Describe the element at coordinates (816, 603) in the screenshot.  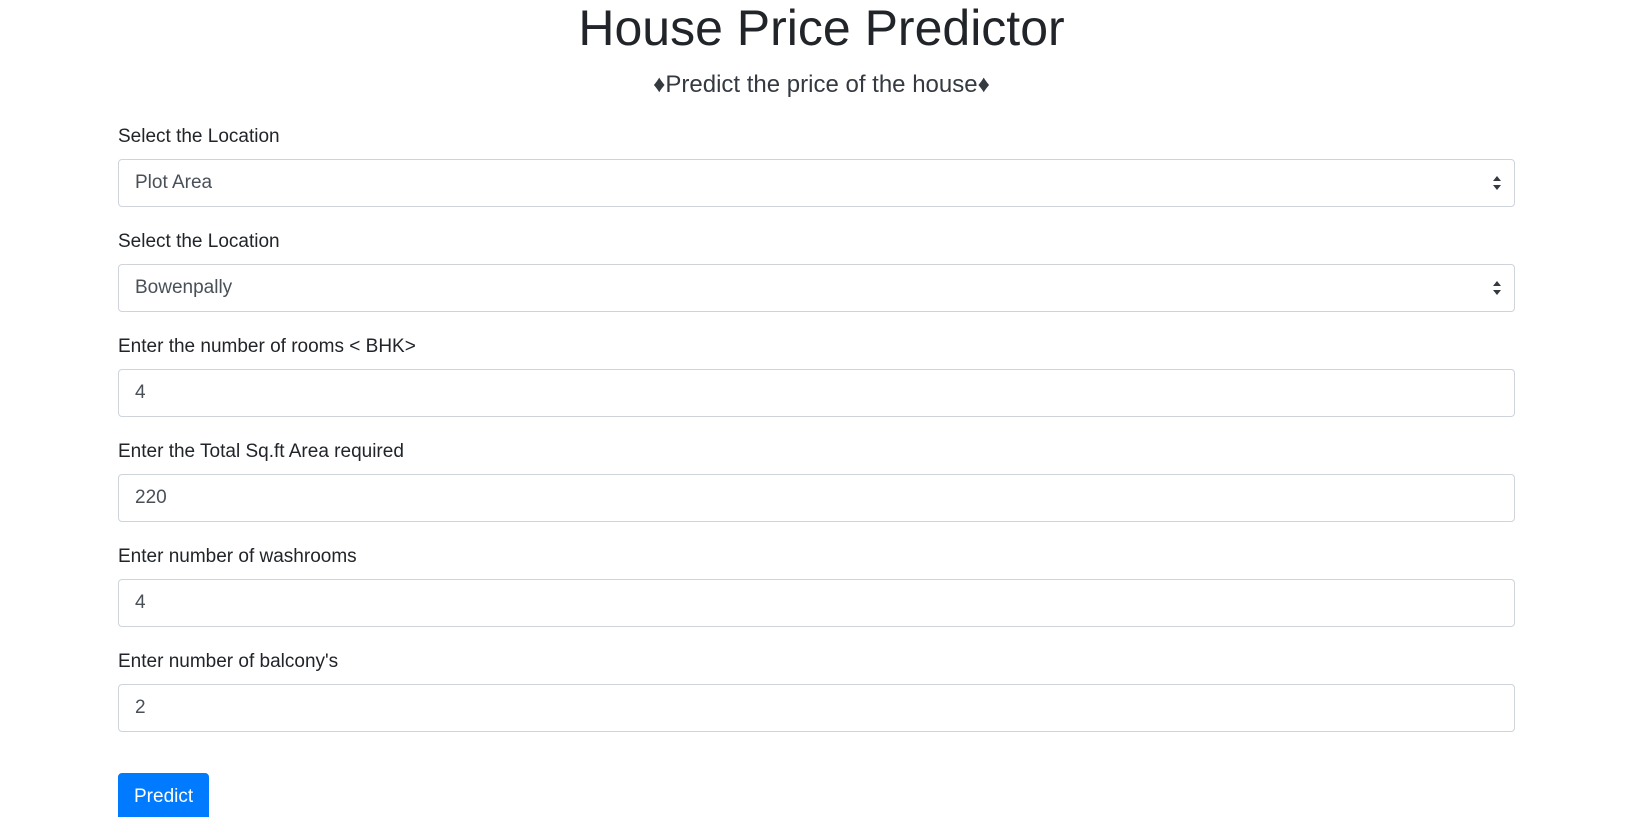
I see `washrooms-input: 4` at that location.